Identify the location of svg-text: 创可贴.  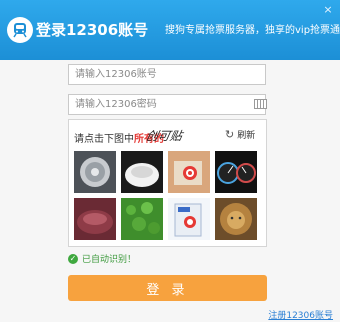
(165, 136).